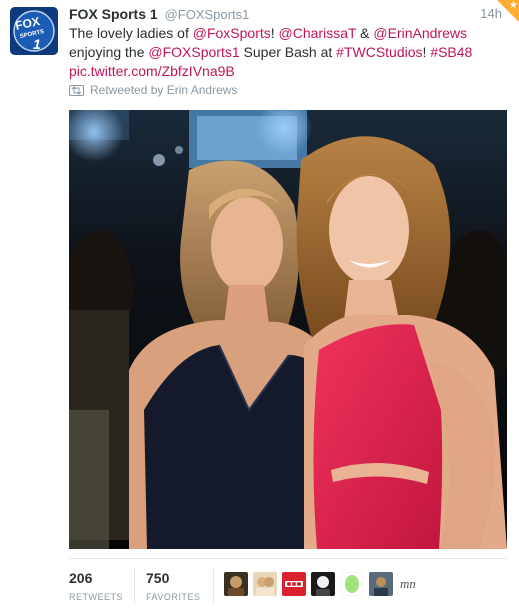 The image size is (519, 613). What do you see at coordinates (173, 587) in the screenshot?
I see `favorites-stat: 750 FAVORITES` at bounding box center [173, 587].